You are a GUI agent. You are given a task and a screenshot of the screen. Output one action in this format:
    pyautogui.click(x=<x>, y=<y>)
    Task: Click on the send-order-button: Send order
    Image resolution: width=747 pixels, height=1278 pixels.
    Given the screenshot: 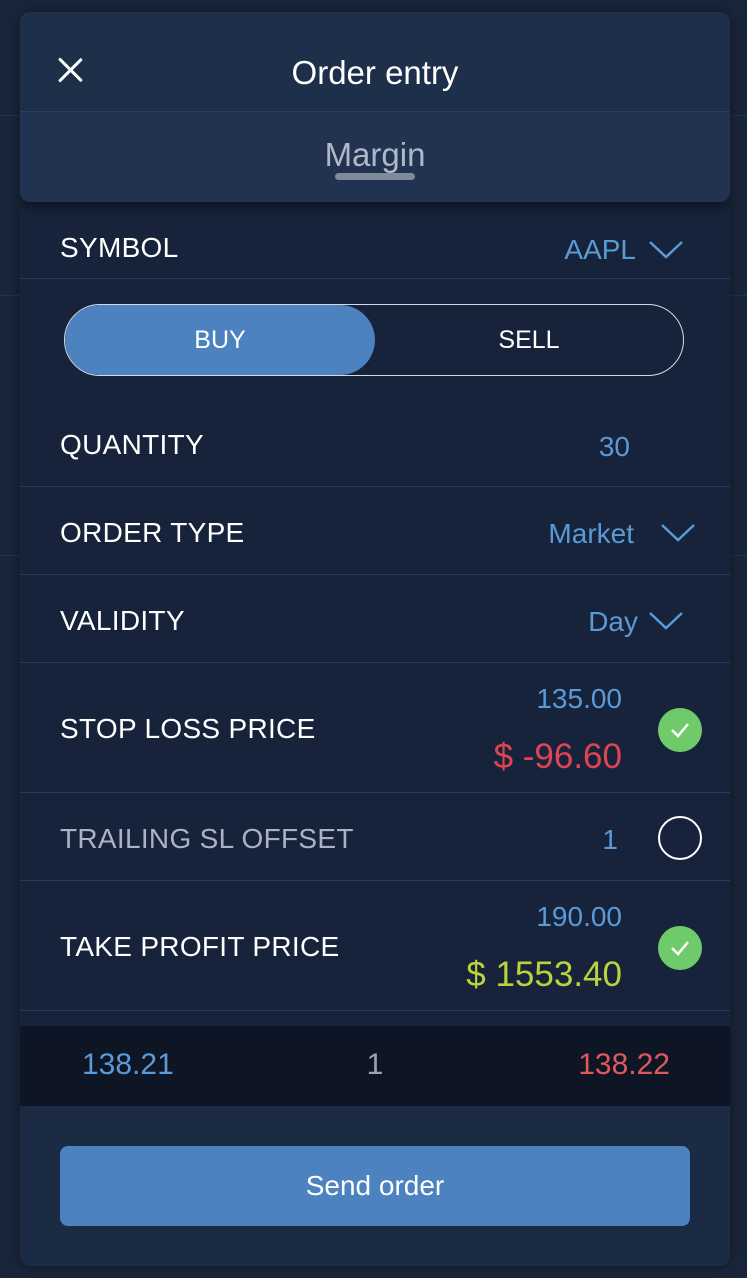 What is the action you would take?
    pyautogui.click(x=375, y=1186)
    